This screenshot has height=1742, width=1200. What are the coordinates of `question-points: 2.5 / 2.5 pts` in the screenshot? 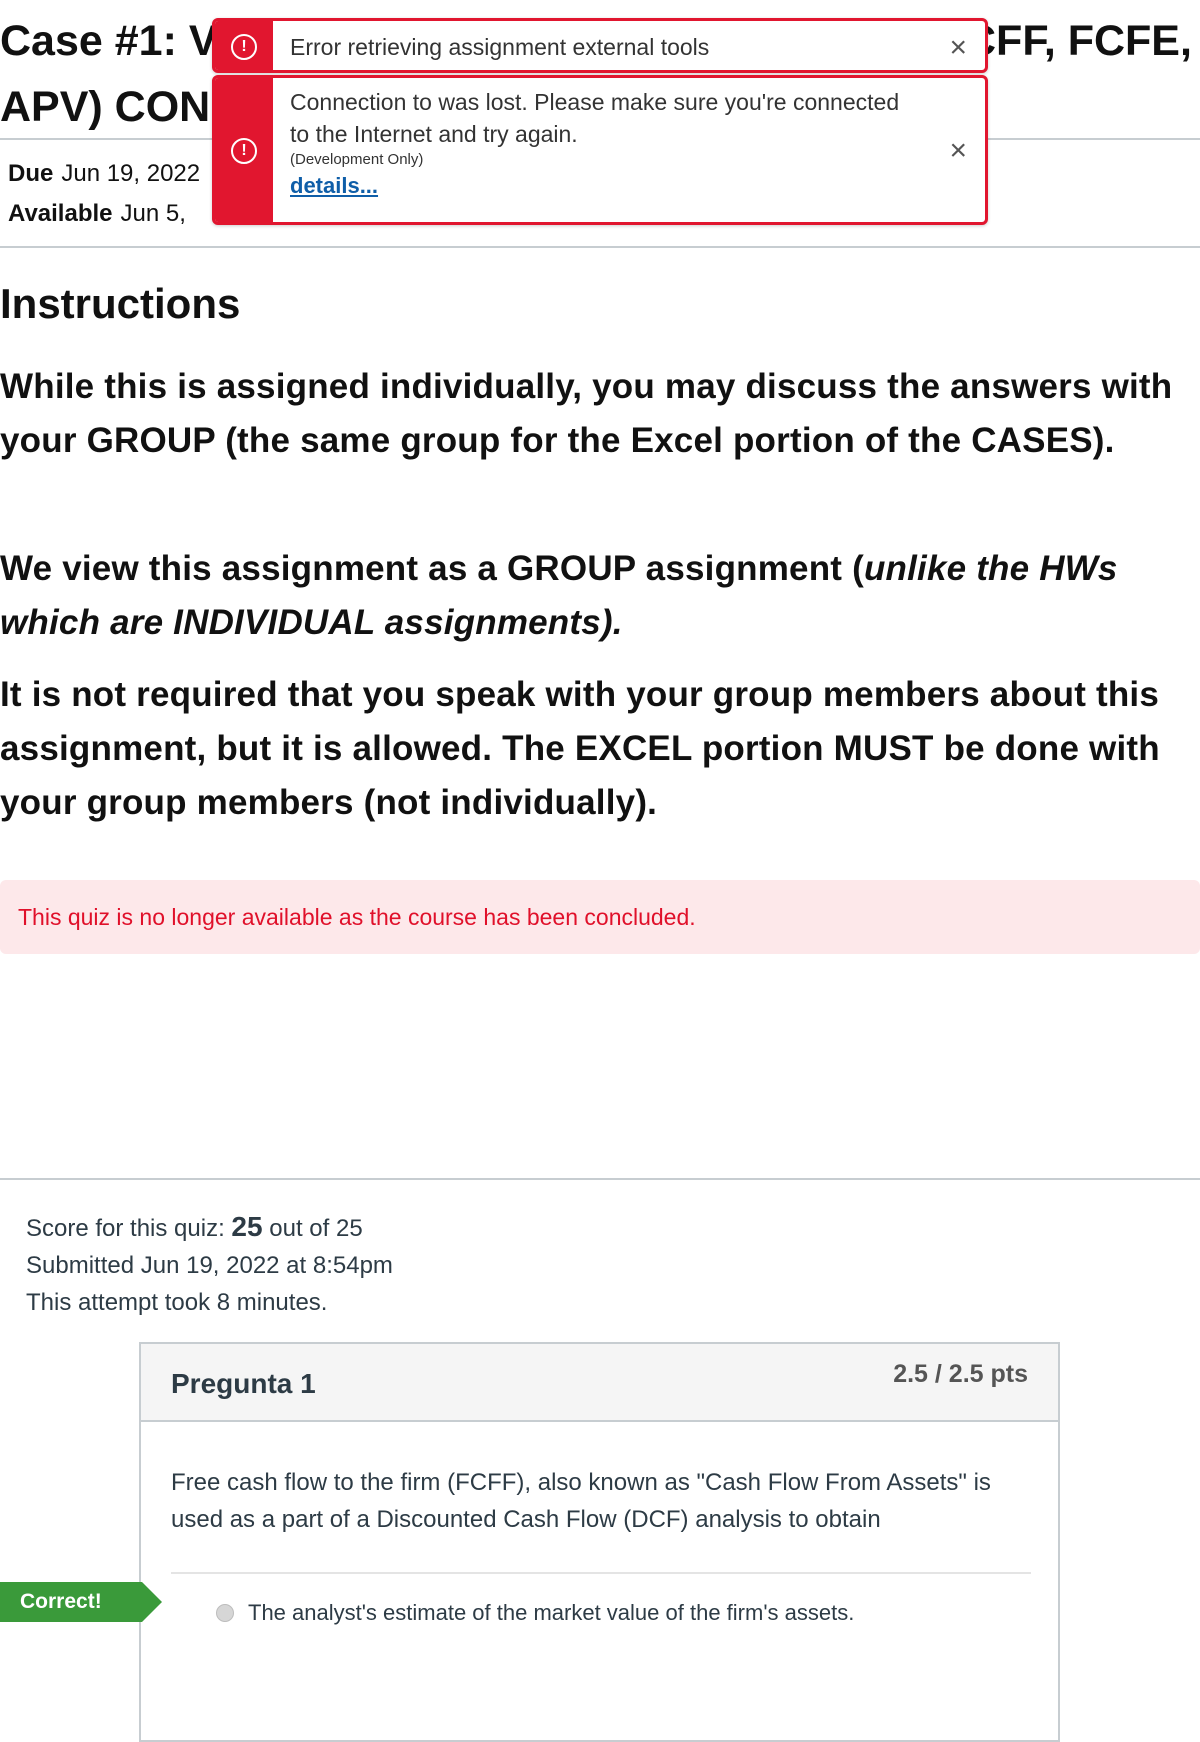 It's located at (960, 1374).